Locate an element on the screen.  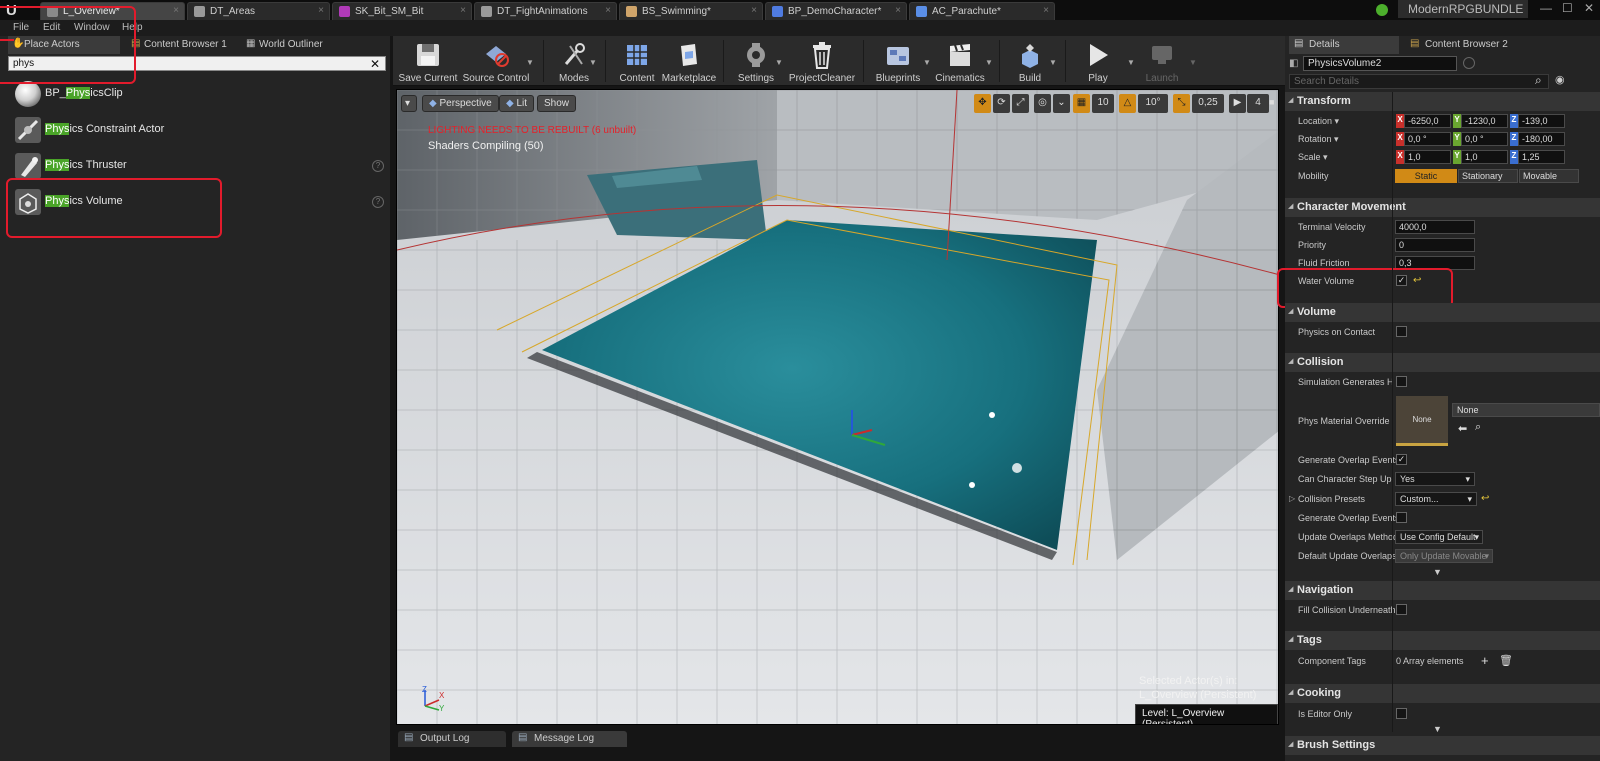
grid-snap-value: 10 is located at coordinates (1103, 103).